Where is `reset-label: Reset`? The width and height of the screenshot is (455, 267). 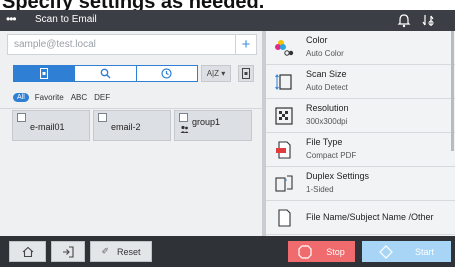 reset-label: Reset is located at coordinates (129, 251).